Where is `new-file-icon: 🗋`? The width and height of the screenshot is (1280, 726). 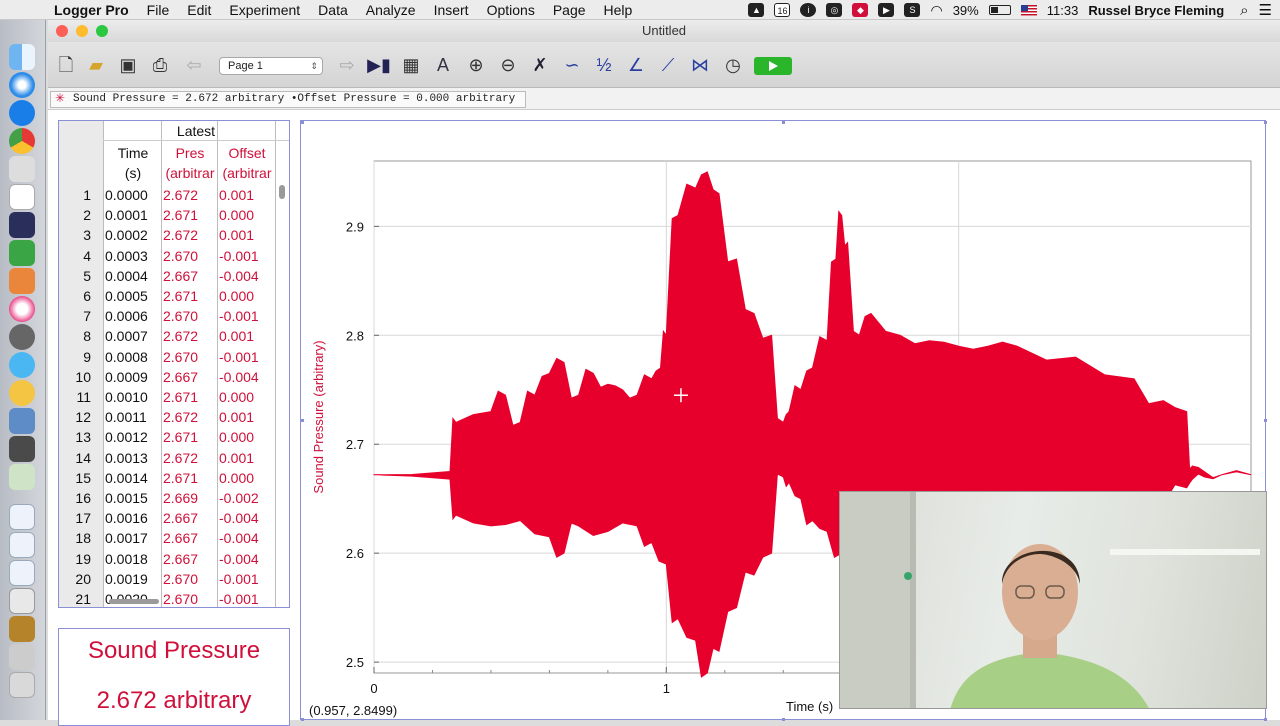 new-file-icon: 🗋 is located at coordinates (66, 65).